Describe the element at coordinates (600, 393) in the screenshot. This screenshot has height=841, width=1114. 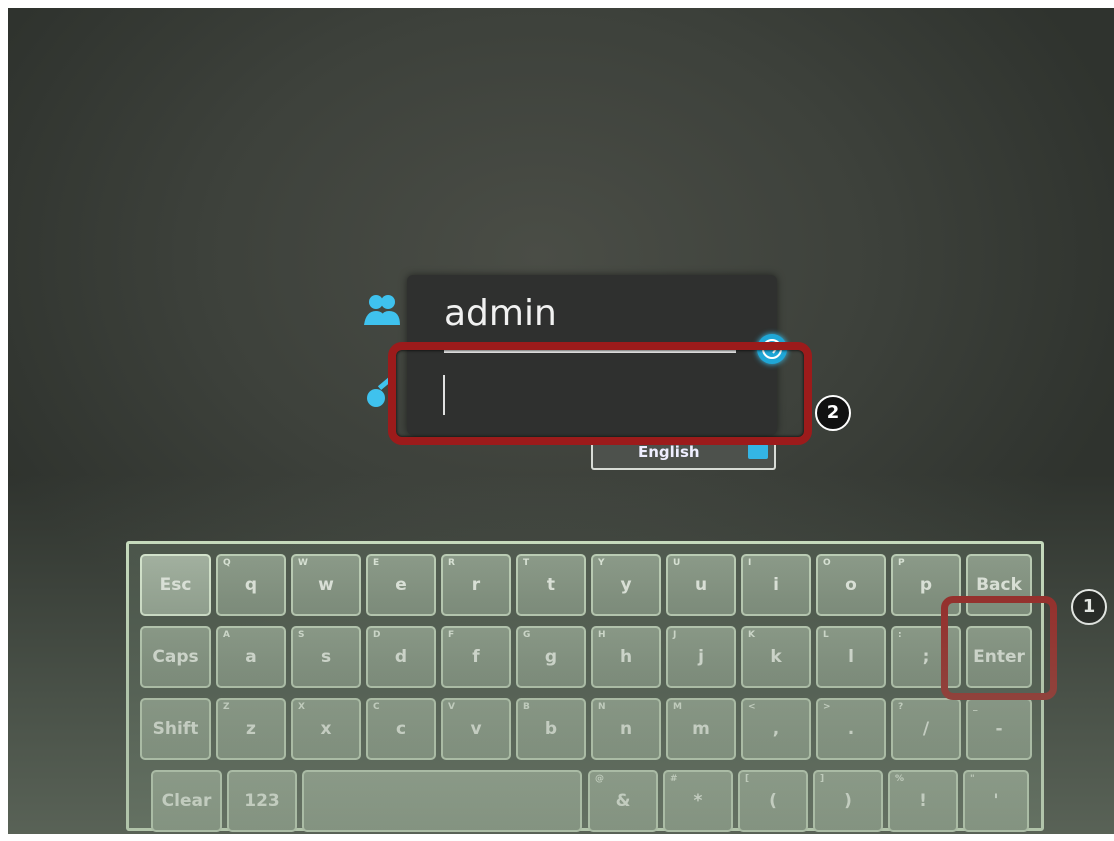
I see `password-highlight-box` at that location.